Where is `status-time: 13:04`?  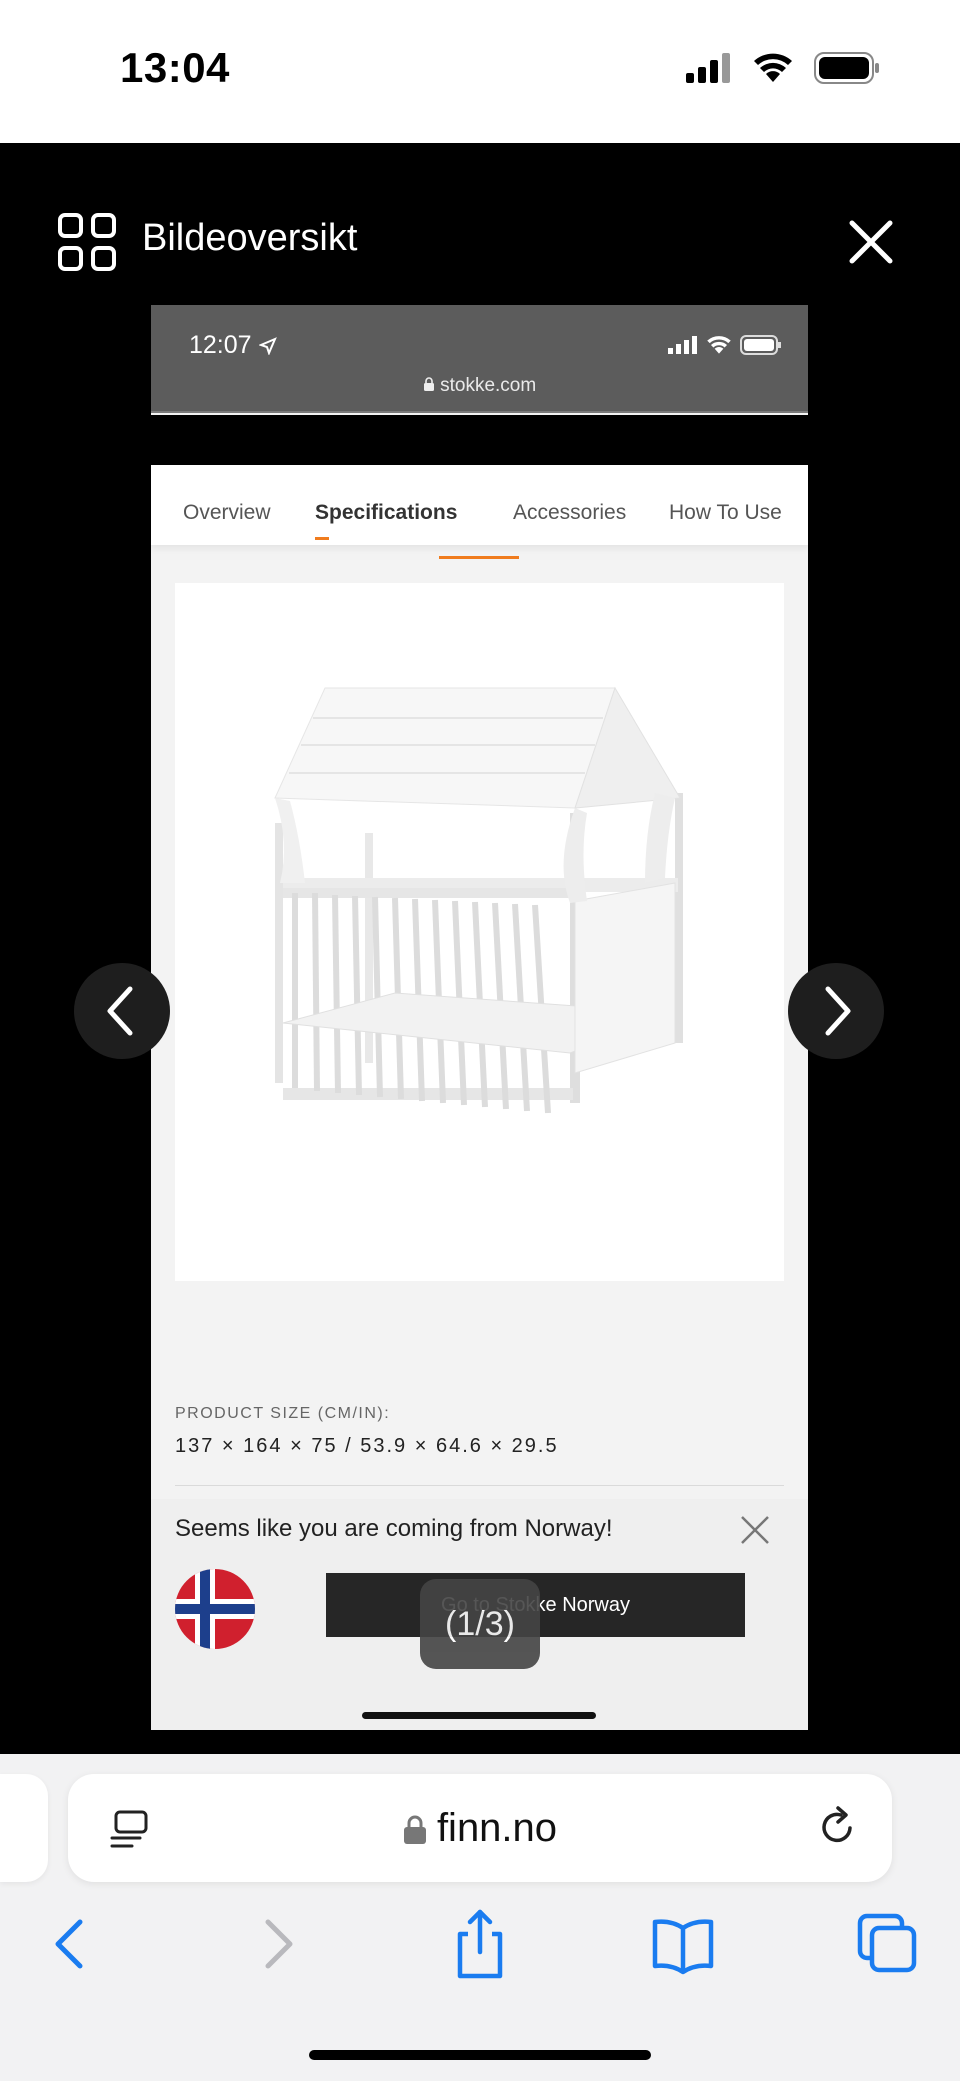
status-time: 13:04 is located at coordinates (175, 67).